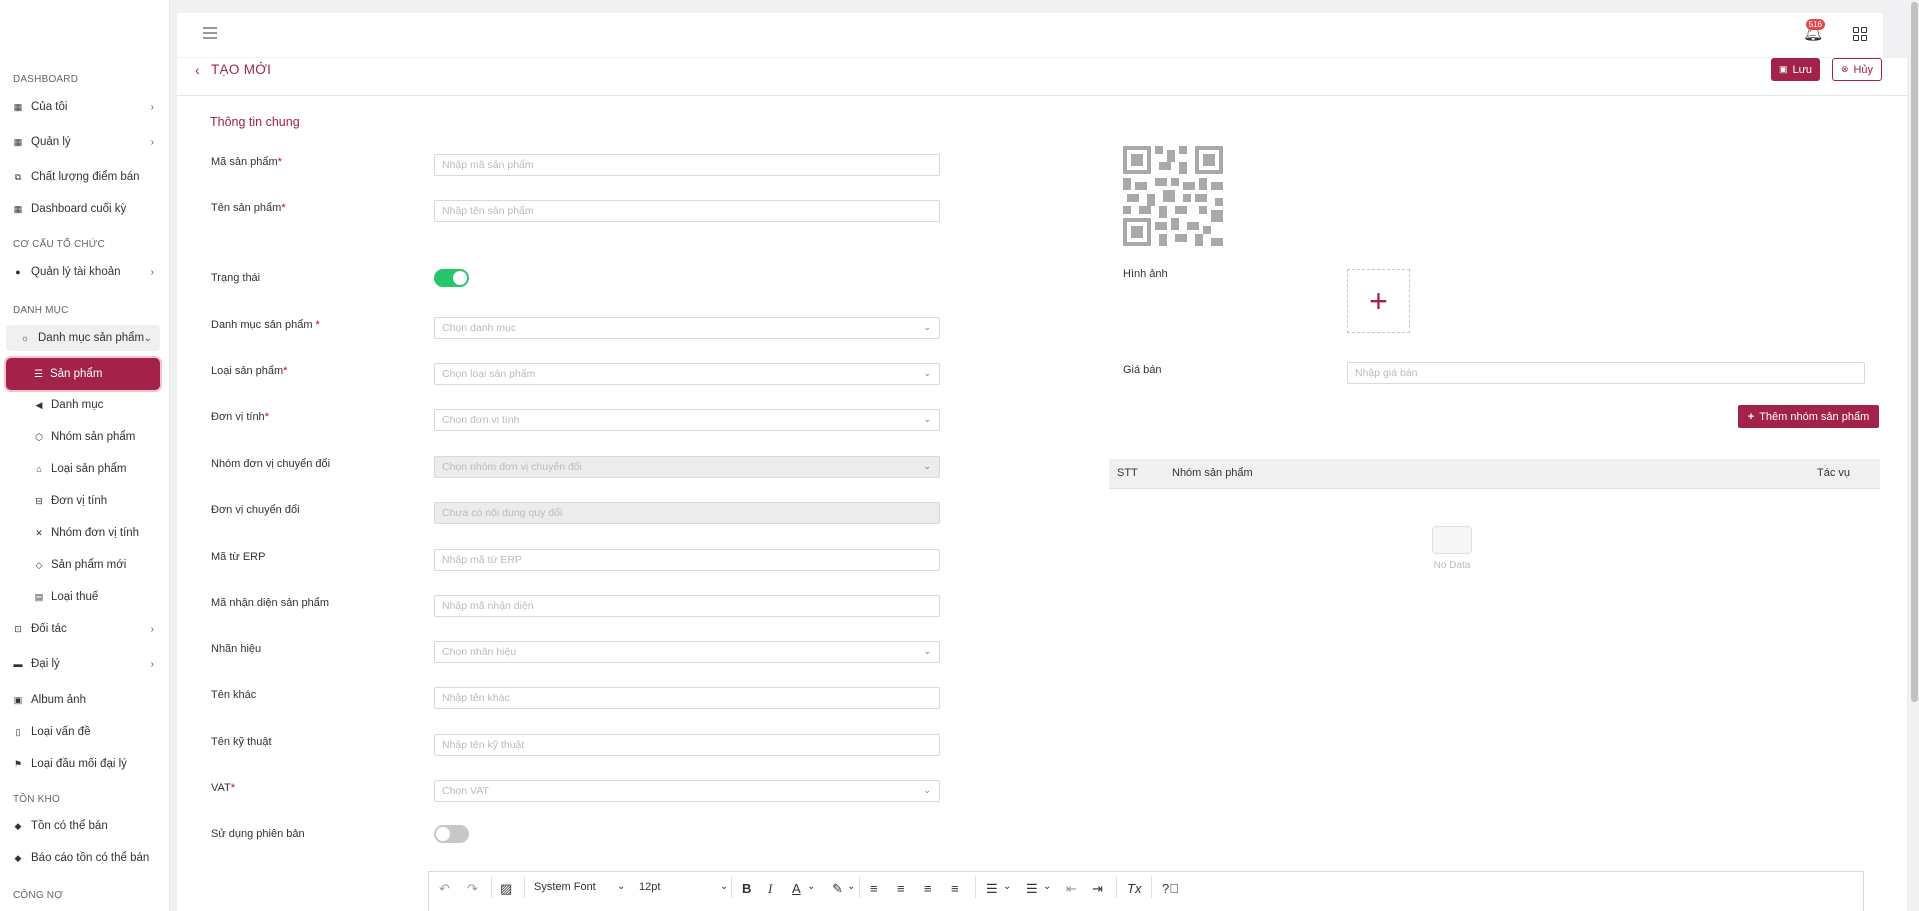  I want to click on sidebar-item-quan-ly-tai-khoan: ● Quản lý tài khoản ›, so click(85, 272).